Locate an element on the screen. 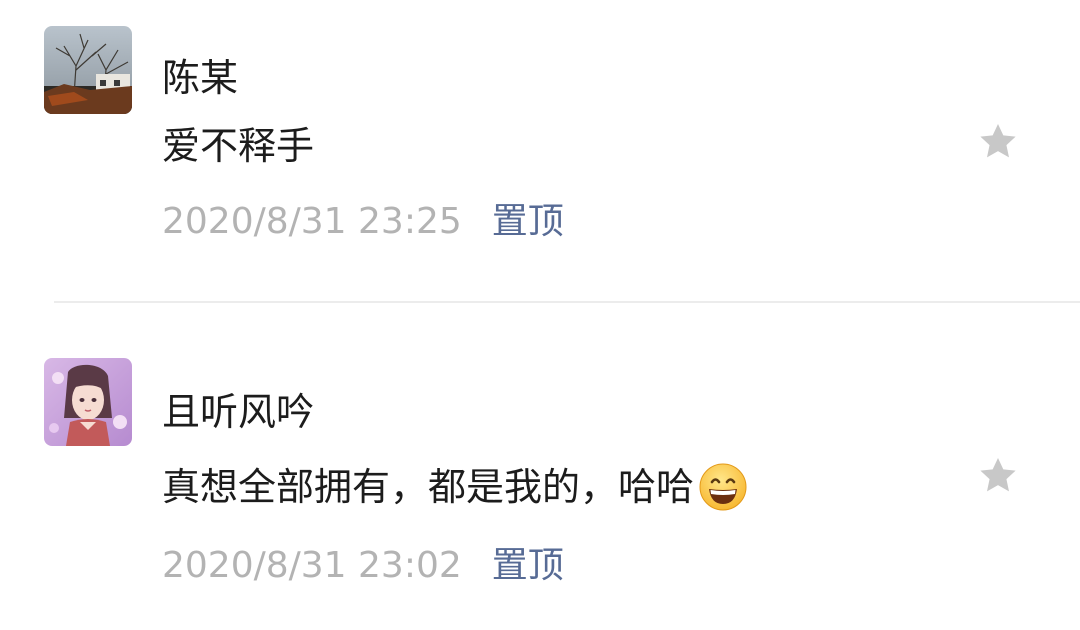 The width and height of the screenshot is (1080, 630). comment-text: 真想全部拥有，都是我的，哈哈 is located at coordinates (455, 487).